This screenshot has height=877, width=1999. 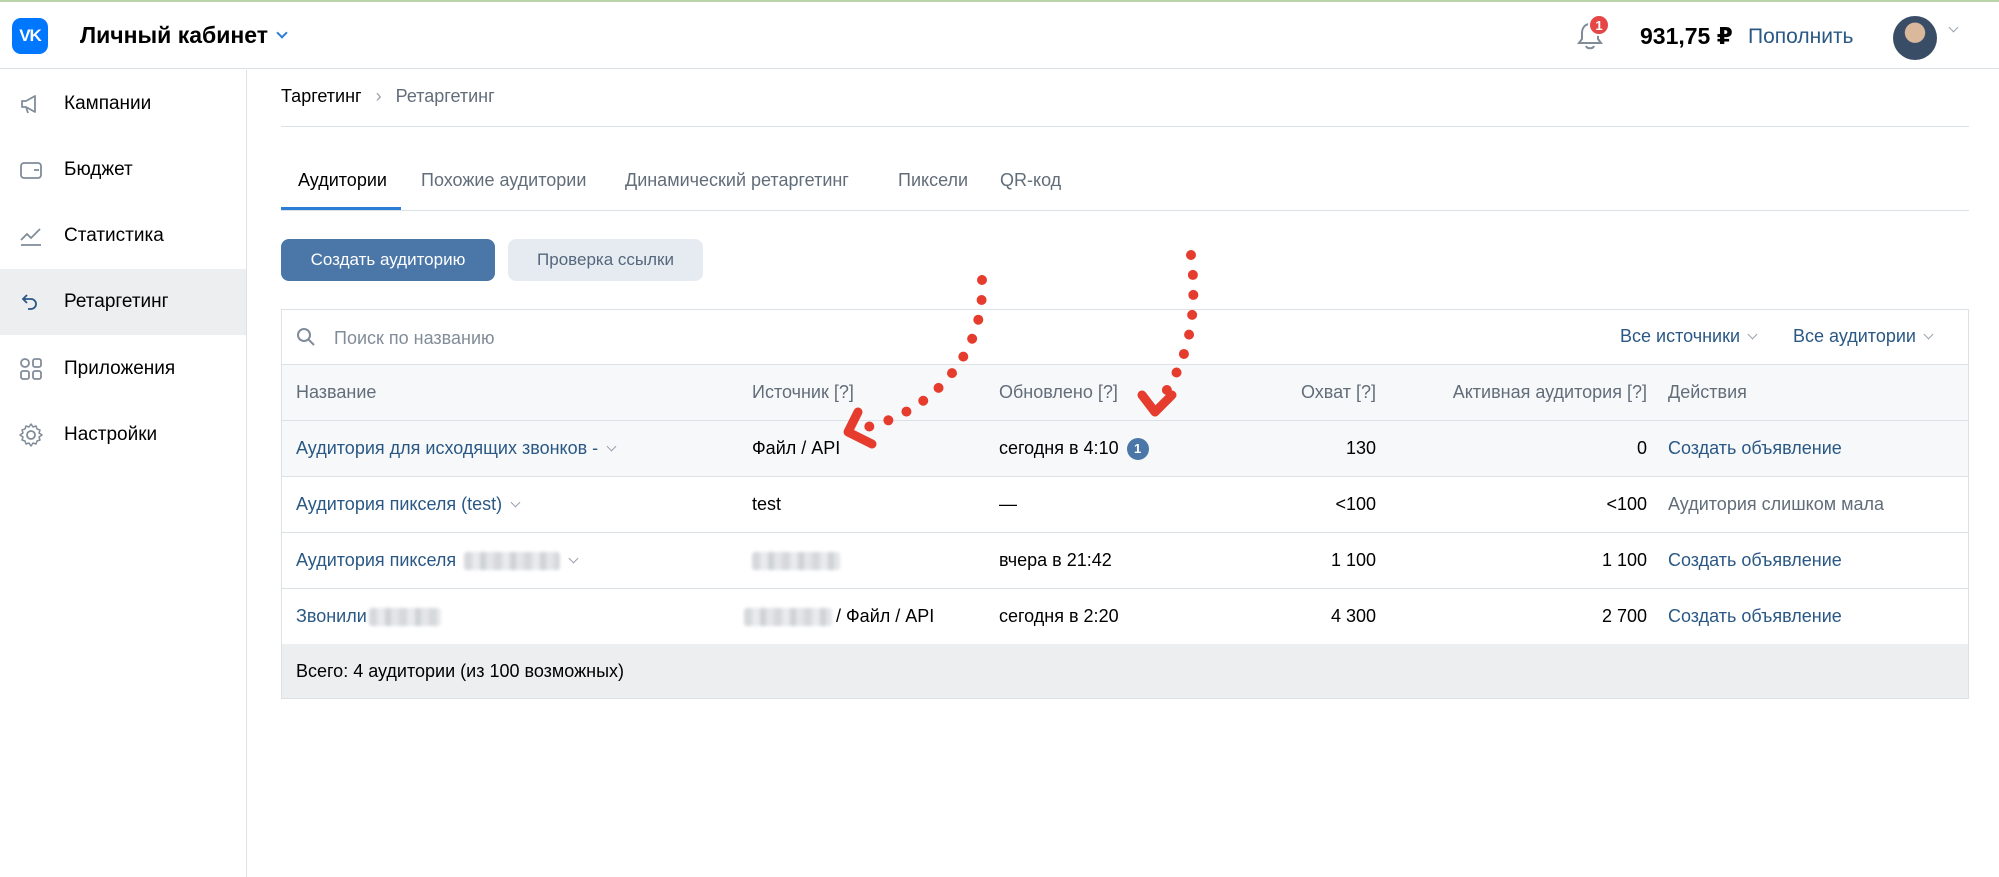 What do you see at coordinates (336, 392) in the screenshot?
I see `col-name: Название` at bounding box center [336, 392].